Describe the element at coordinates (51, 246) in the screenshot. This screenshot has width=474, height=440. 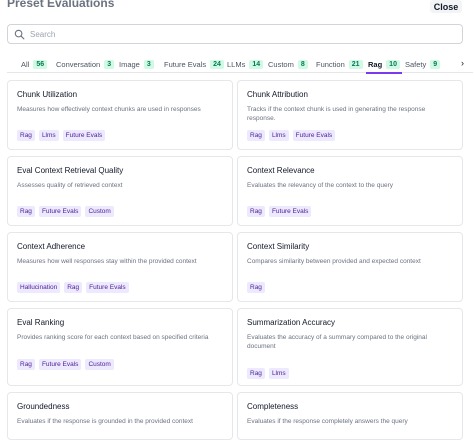
I see `card-title: Context Adherence` at that location.